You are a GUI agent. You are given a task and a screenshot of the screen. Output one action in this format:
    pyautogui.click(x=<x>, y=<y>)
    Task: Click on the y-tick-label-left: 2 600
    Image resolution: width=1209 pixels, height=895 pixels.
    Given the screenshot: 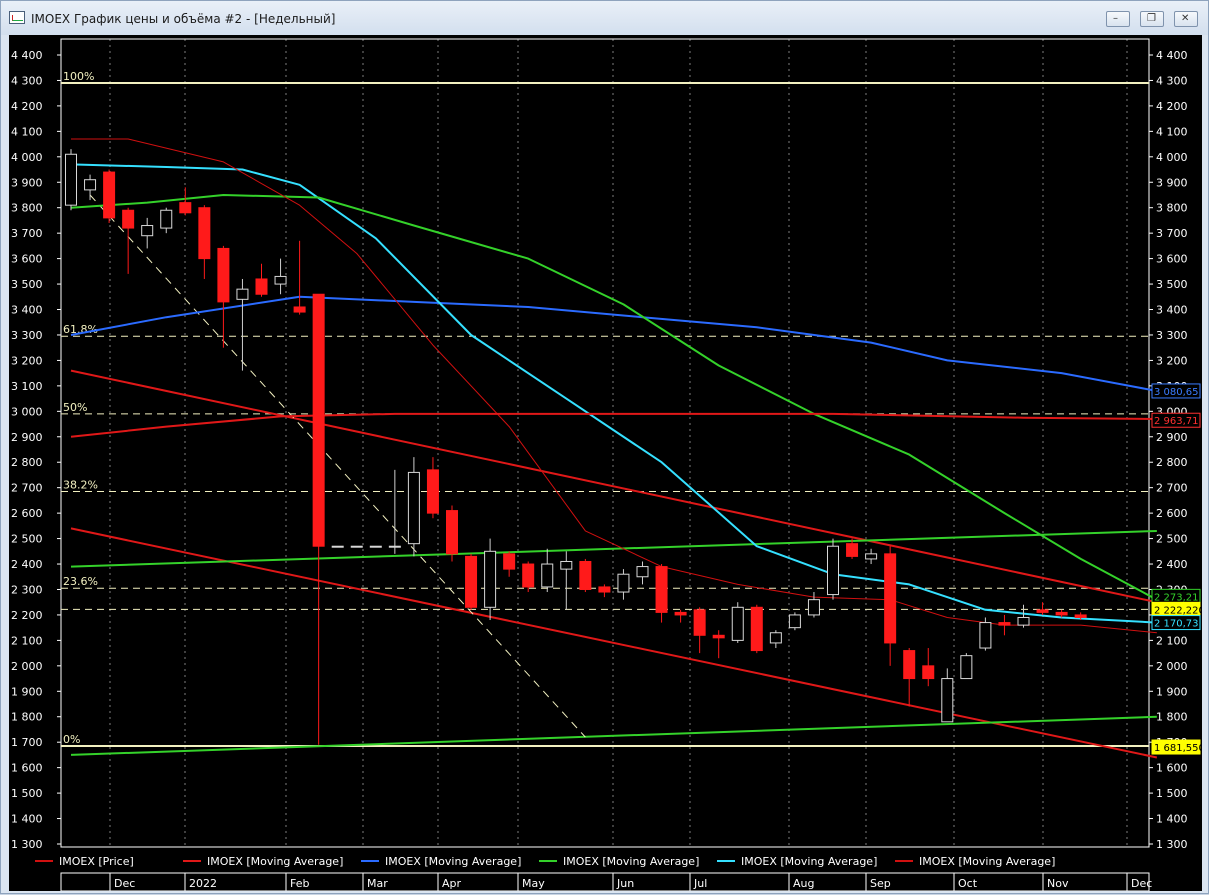 What is the action you would take?
    pyautogui.click(x=27, y=513)
    